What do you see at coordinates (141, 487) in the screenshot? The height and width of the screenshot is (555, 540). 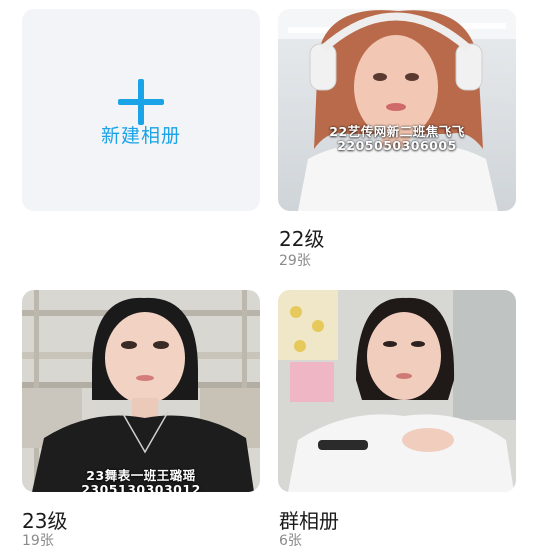 I see `cover-caption-line2: 2305130303012` at bounding box center [141, 487].